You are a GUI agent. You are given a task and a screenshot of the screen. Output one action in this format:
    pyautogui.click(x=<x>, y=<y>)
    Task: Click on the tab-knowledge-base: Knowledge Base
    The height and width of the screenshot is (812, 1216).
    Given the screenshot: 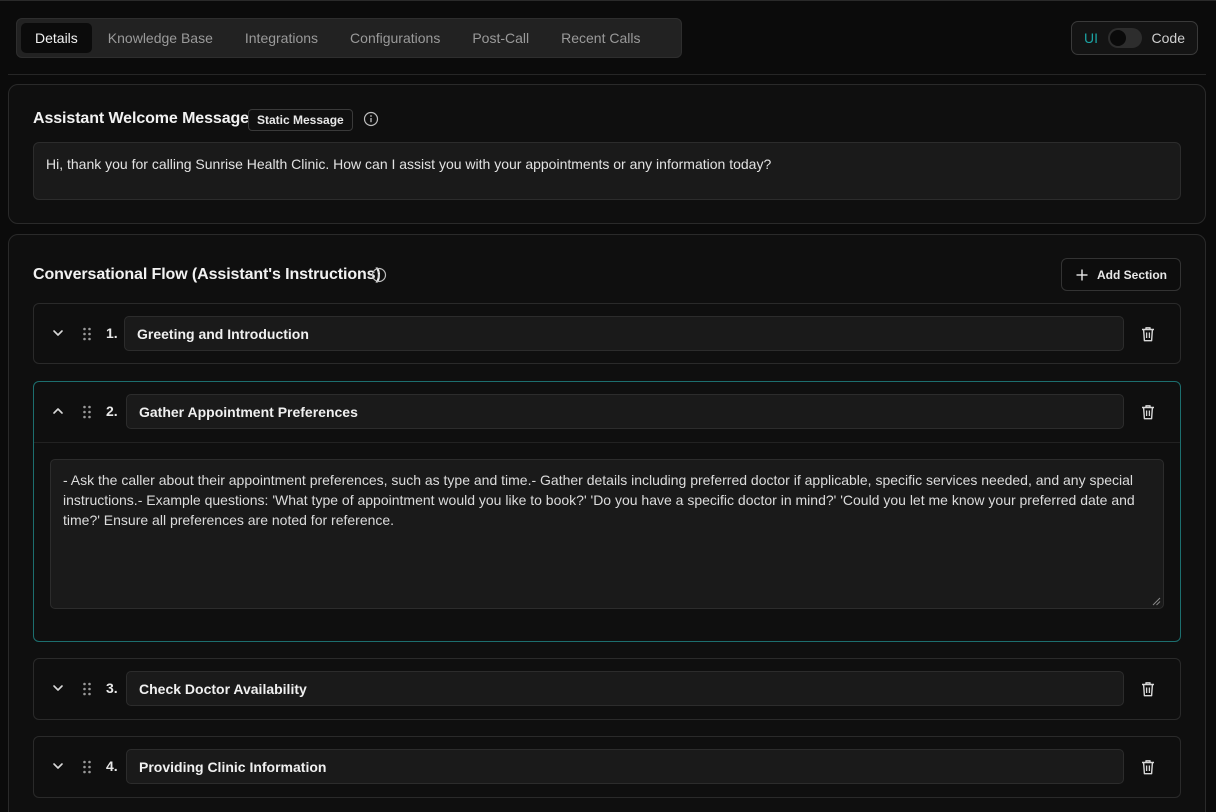 What is the action you would take?
    pyautogui.click(x=160, y=38)
    